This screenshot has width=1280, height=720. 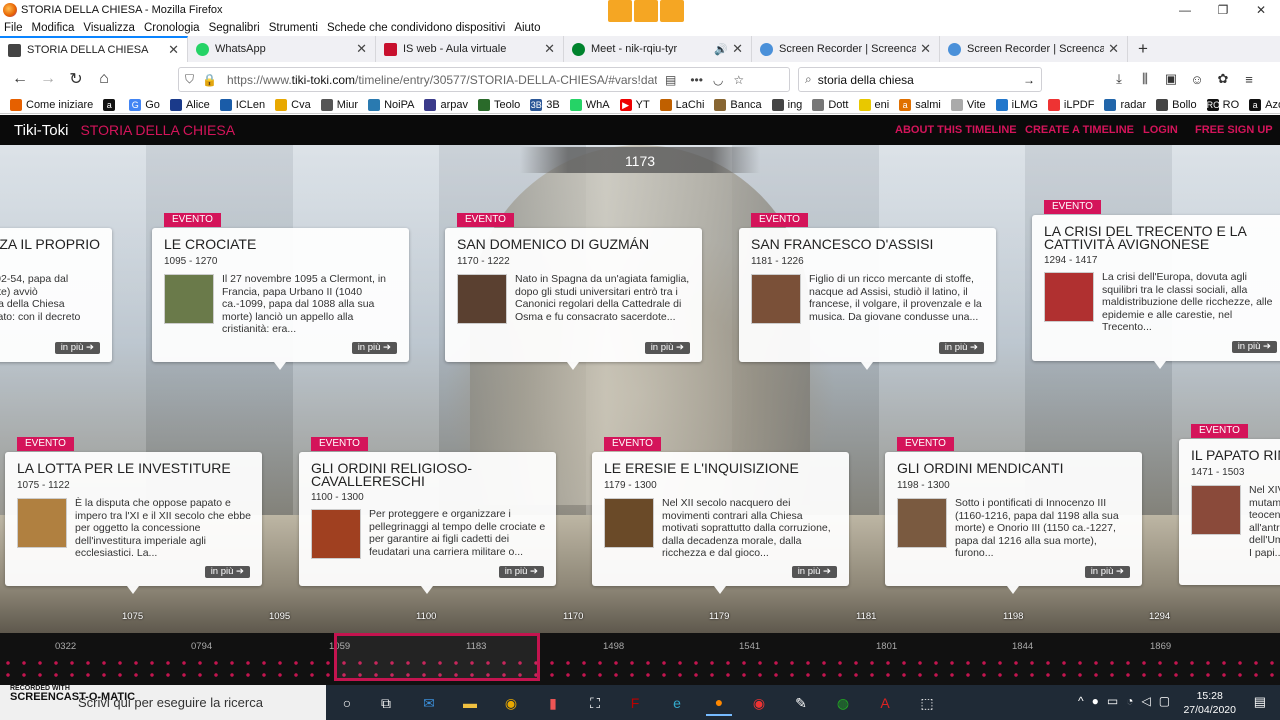 I want to click on bookmark-item: G Go, so click(x=144, y=104).